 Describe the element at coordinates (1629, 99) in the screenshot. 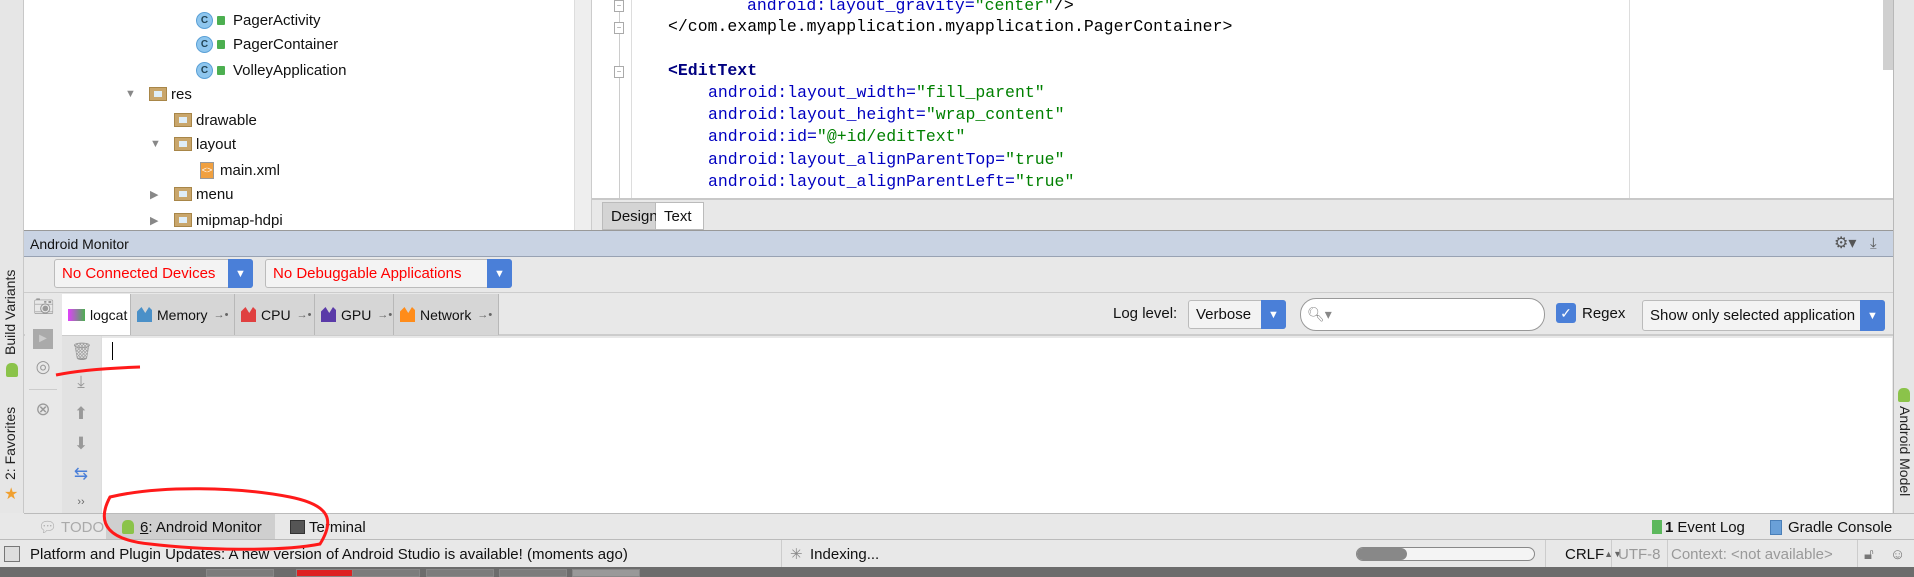

I see `right-margin-guide` at that location.